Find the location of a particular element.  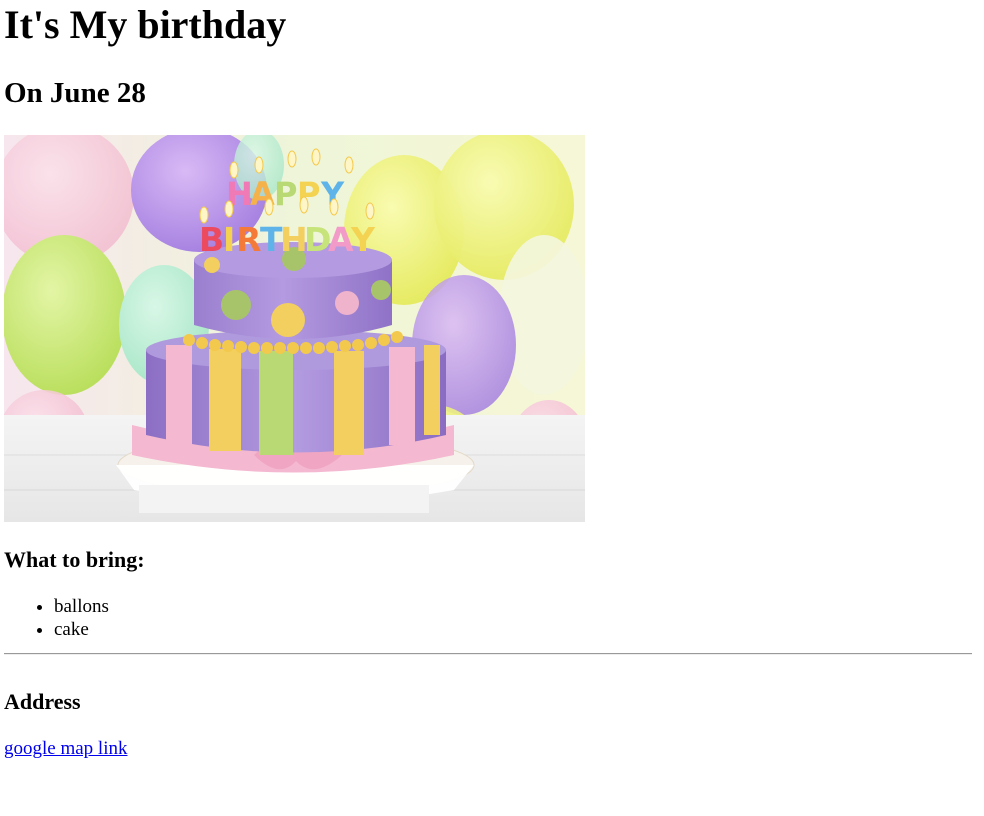

page-subtitle: On June 28 is located at coordinates (75, 93).